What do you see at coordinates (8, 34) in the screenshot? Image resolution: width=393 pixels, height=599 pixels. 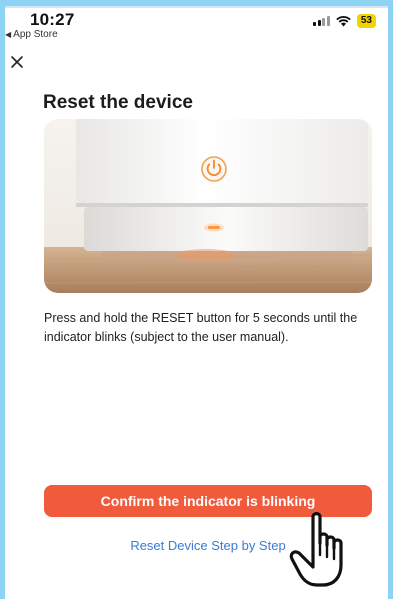 I see `back-triangle-icon: ◀` at bounding box center [8, 34].